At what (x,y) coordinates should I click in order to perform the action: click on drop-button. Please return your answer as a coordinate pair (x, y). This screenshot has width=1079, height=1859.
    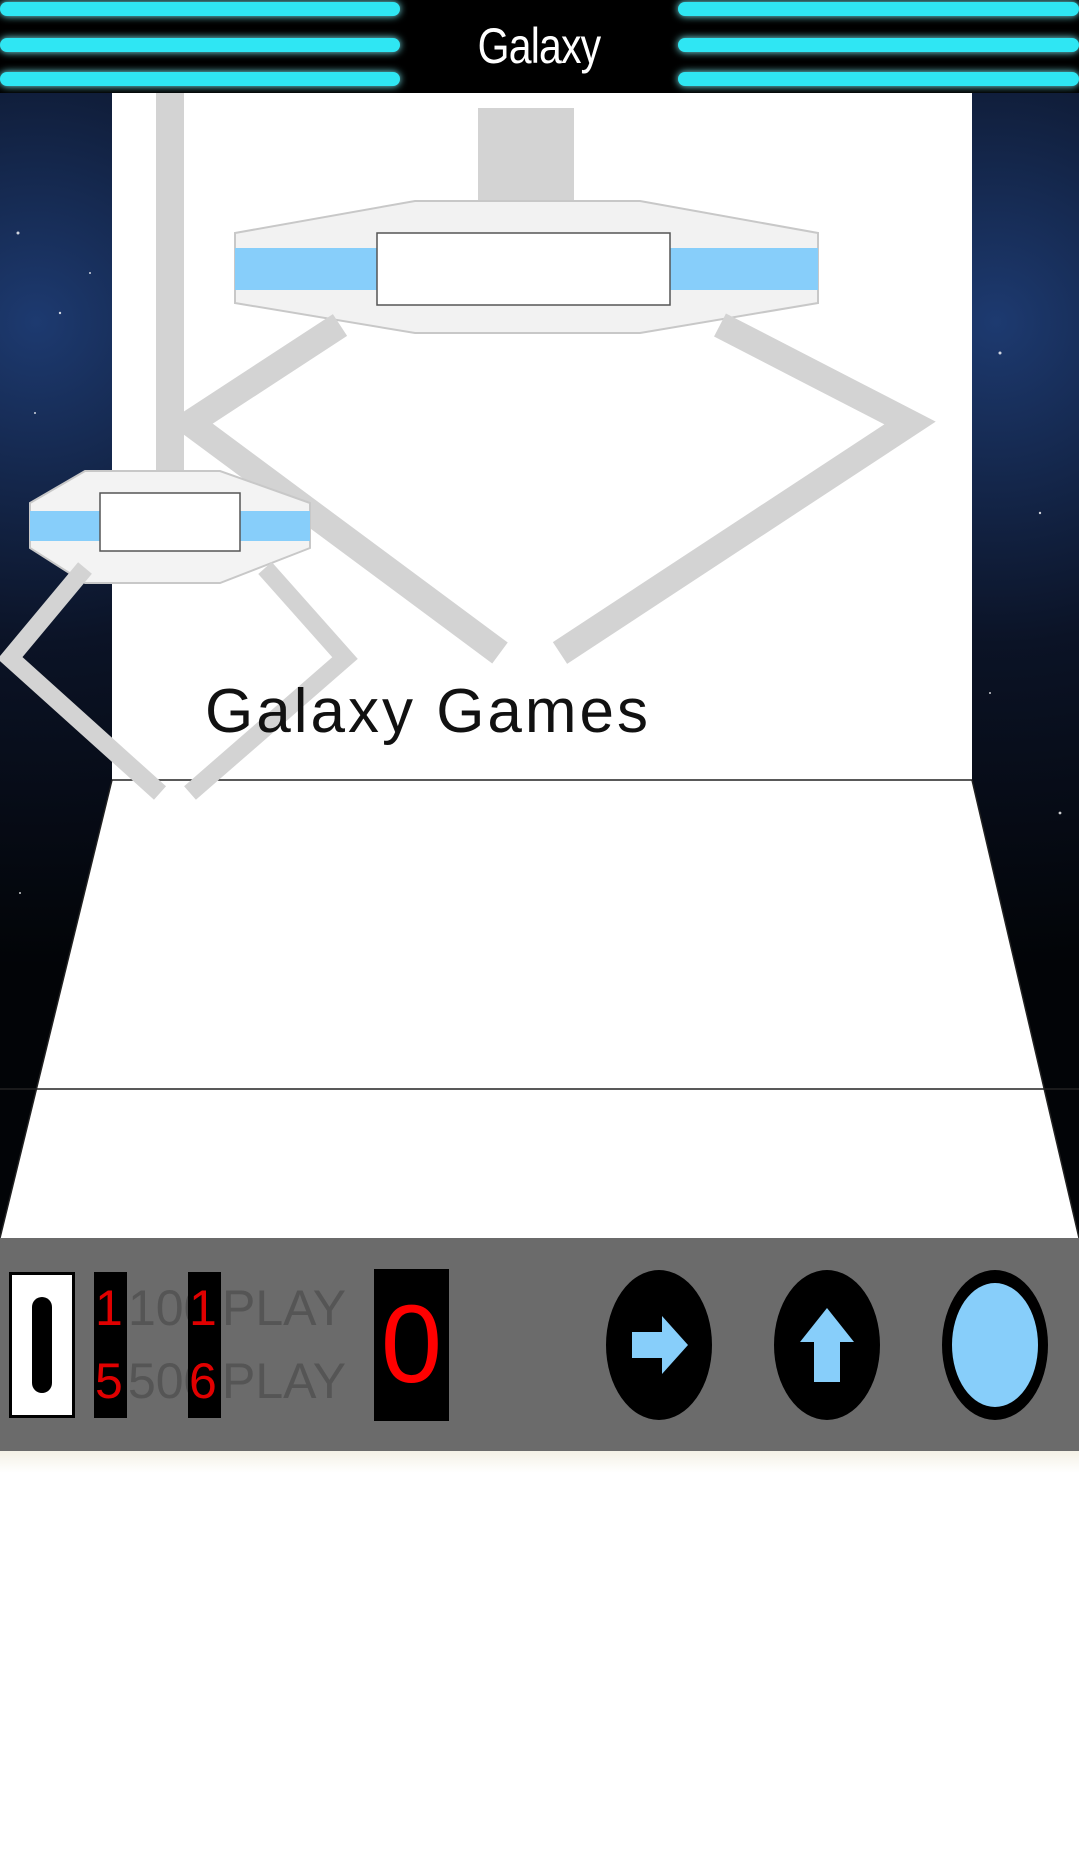
    Looking at the image, I should click on (995, 1345).